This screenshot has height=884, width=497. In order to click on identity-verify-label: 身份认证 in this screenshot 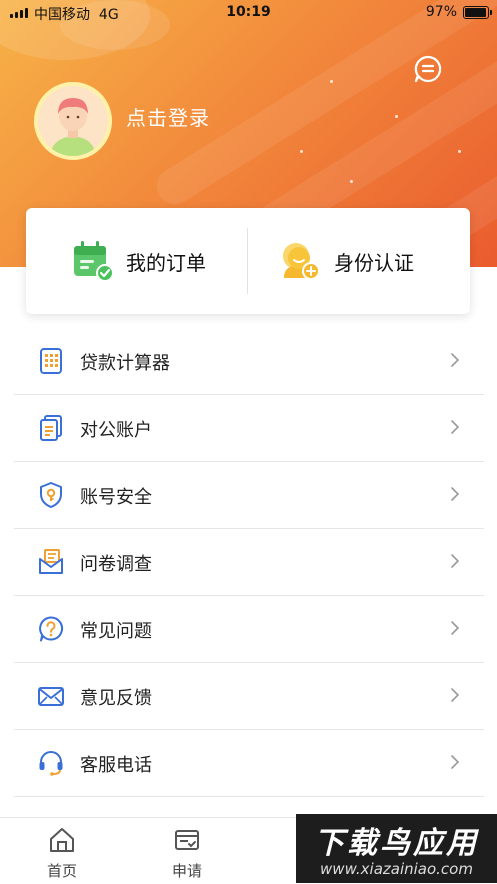, I will do `click(374, 262)`.